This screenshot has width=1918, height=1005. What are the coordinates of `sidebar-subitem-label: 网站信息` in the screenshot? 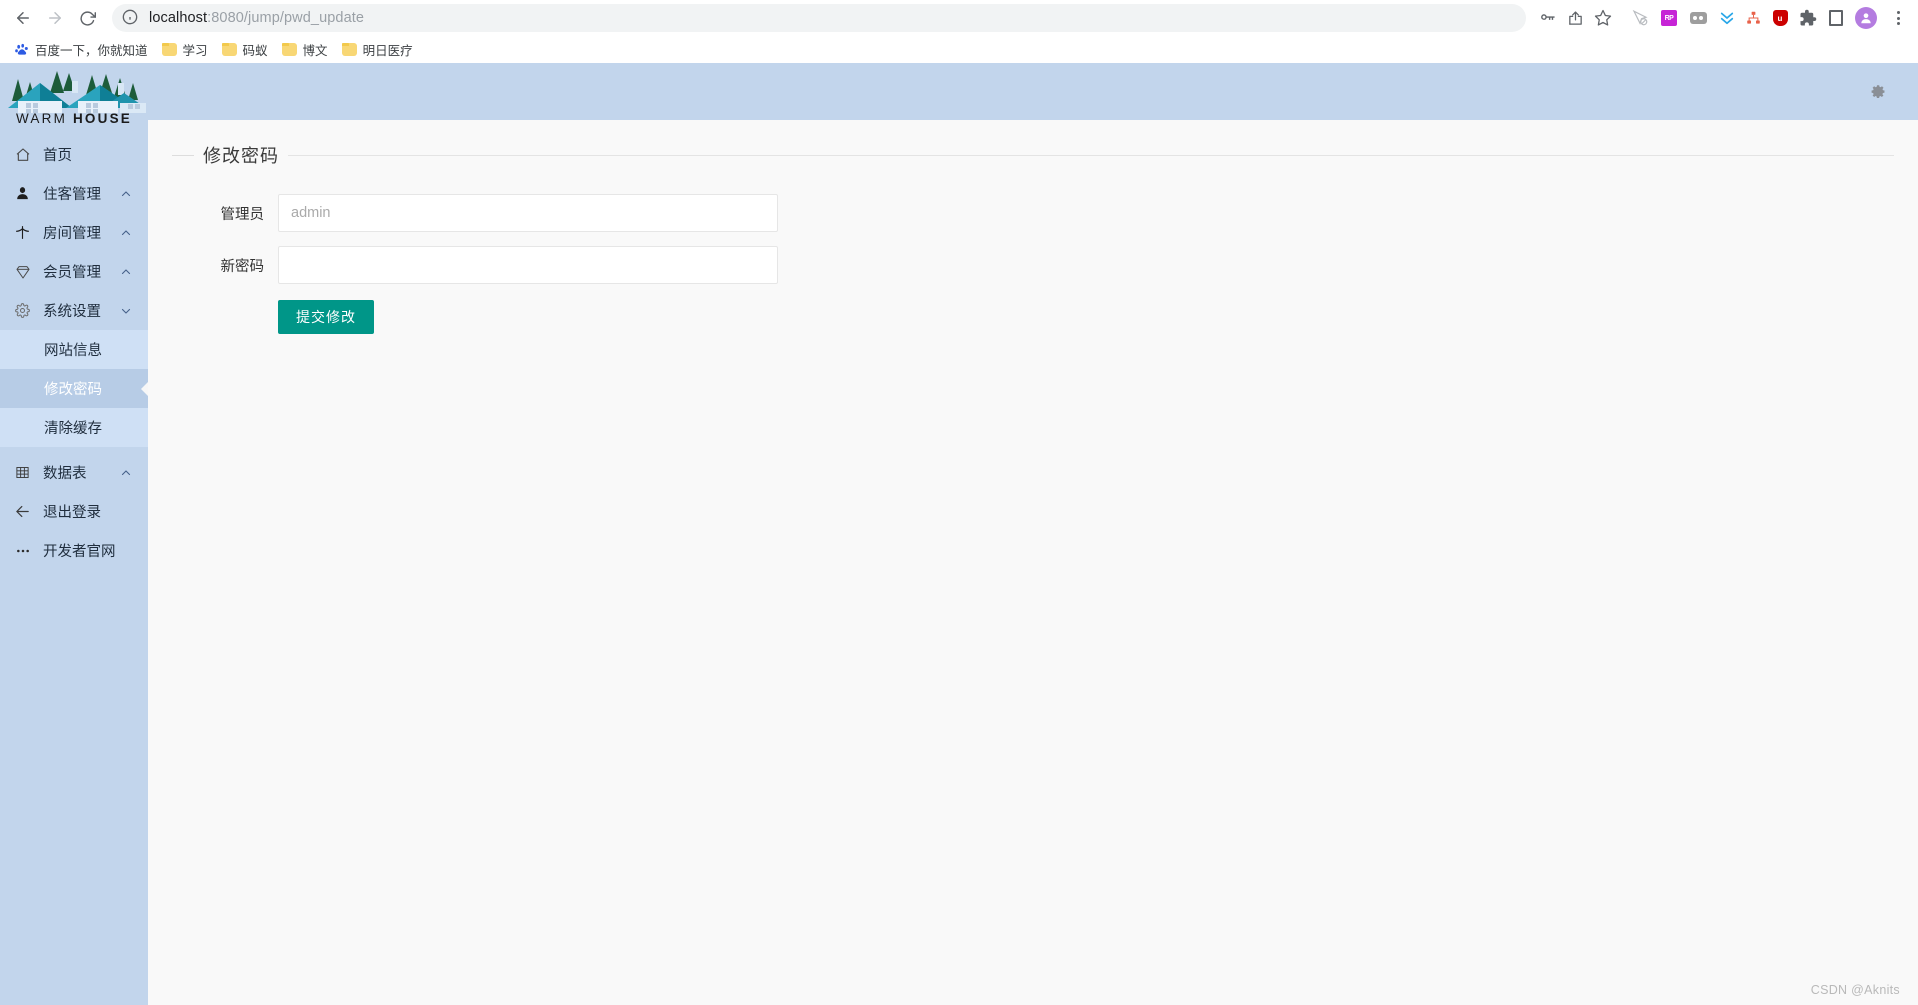 It's located at (73, 351).